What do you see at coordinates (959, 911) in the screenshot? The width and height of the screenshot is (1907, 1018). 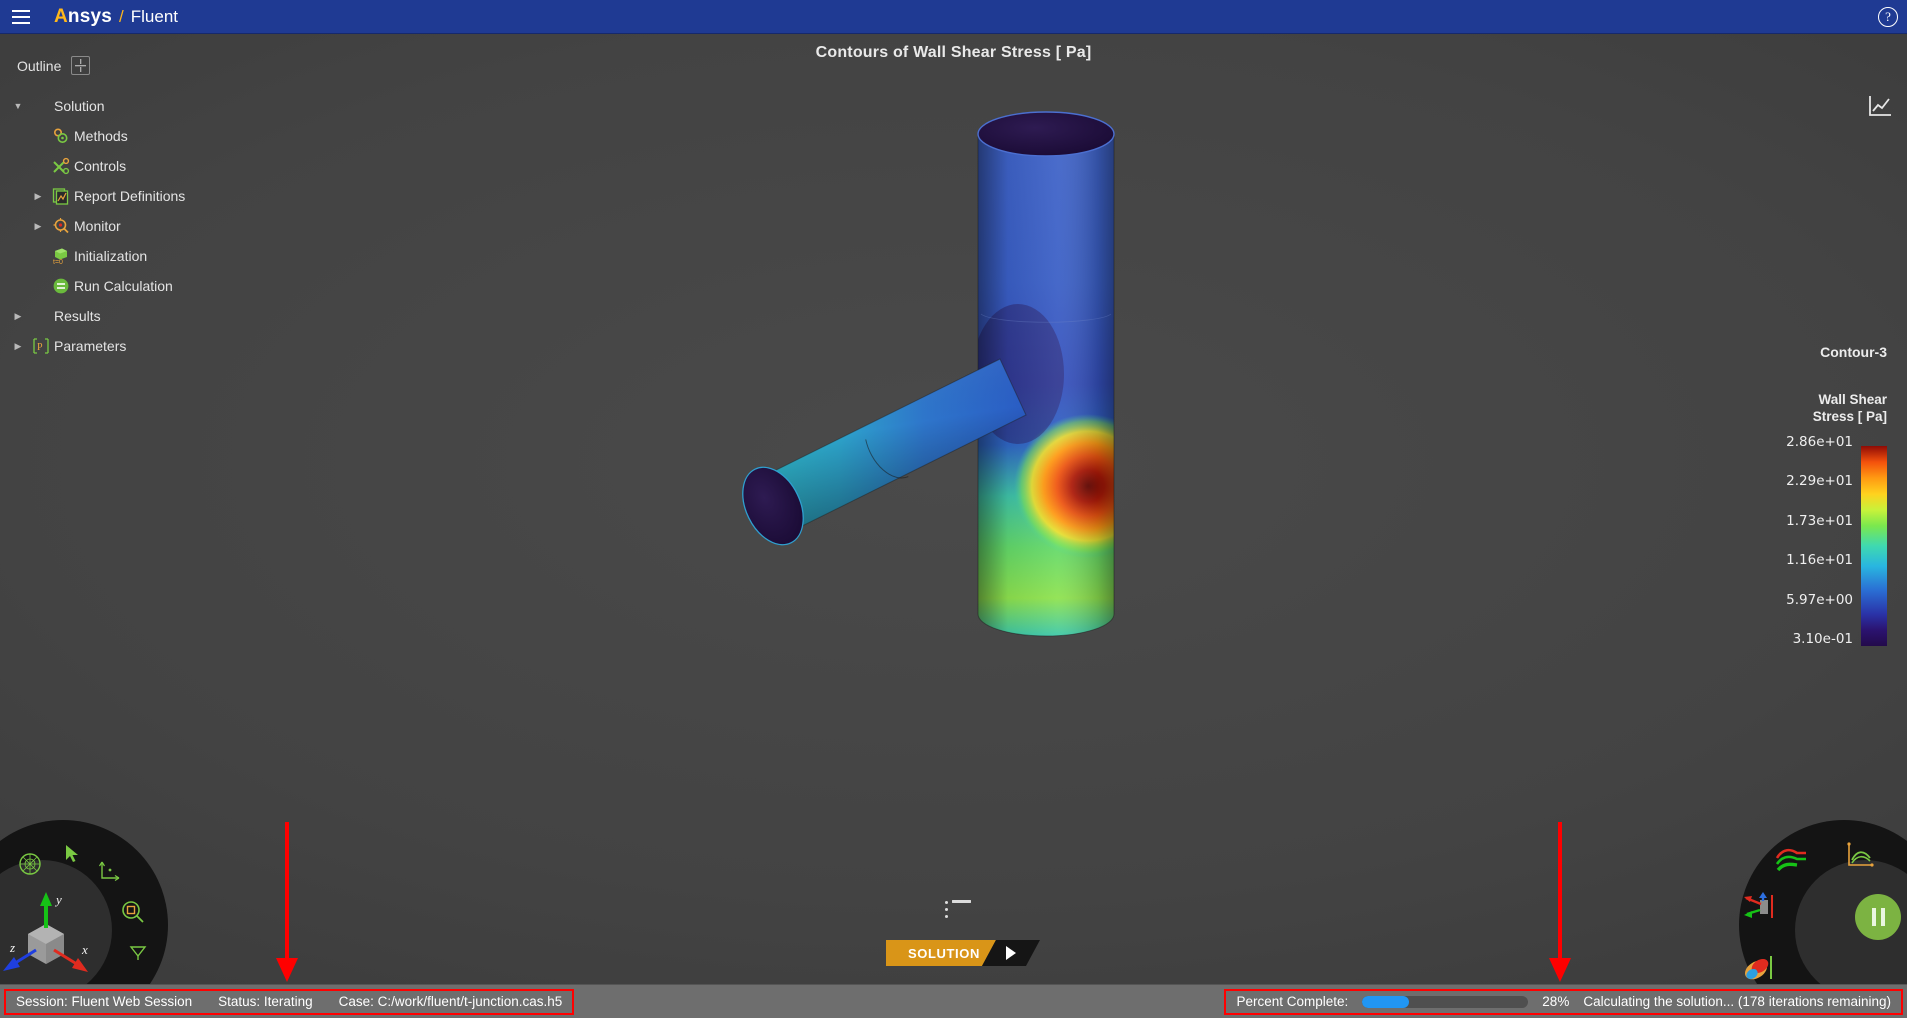 I see `list-view-icon` at bounding box center [959, 911].